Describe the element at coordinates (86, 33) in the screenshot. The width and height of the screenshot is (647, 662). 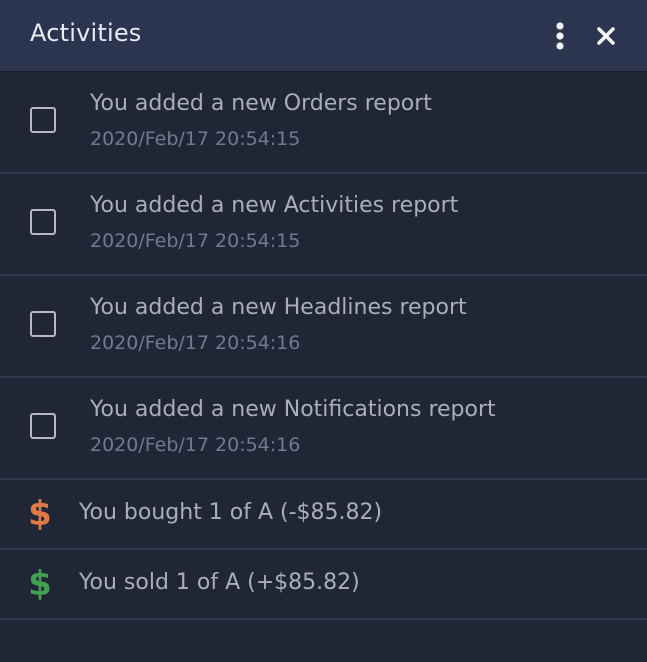
I see `panel-title: Activities` at that location.